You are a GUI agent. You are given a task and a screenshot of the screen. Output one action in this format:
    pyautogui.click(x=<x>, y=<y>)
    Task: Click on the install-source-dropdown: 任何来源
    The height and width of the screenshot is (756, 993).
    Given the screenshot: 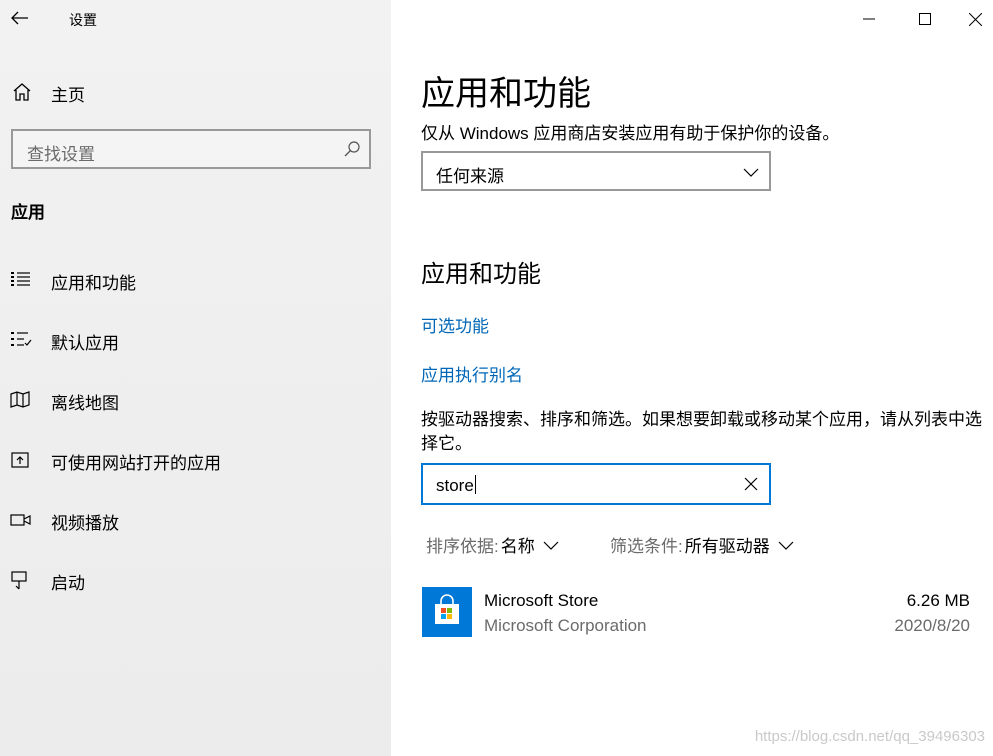 What is the action you would take?
    pyautogui.click(x=596, y=171)
    